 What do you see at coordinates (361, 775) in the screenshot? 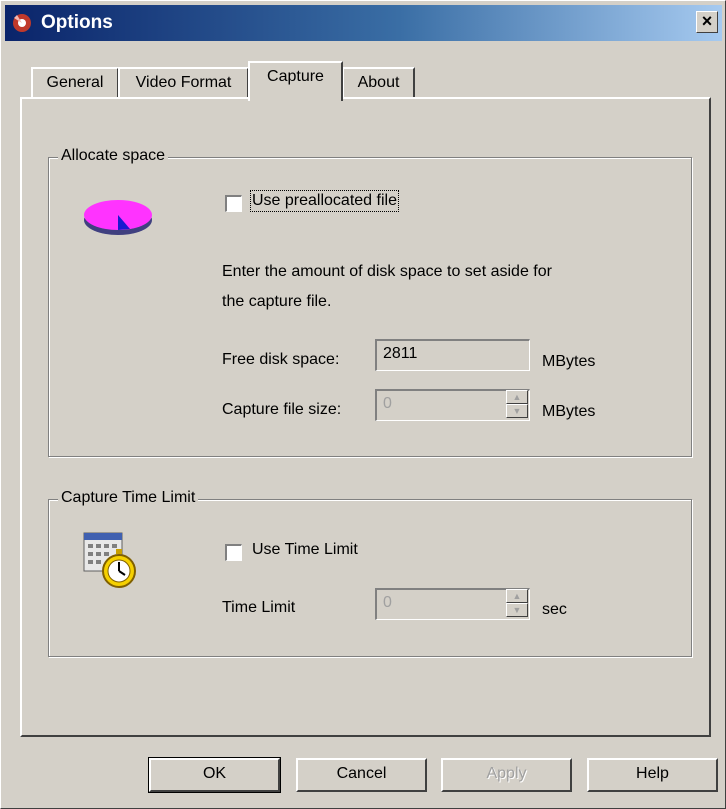
I see `cancel-button: Cancel` at bounding box center [361, 775].